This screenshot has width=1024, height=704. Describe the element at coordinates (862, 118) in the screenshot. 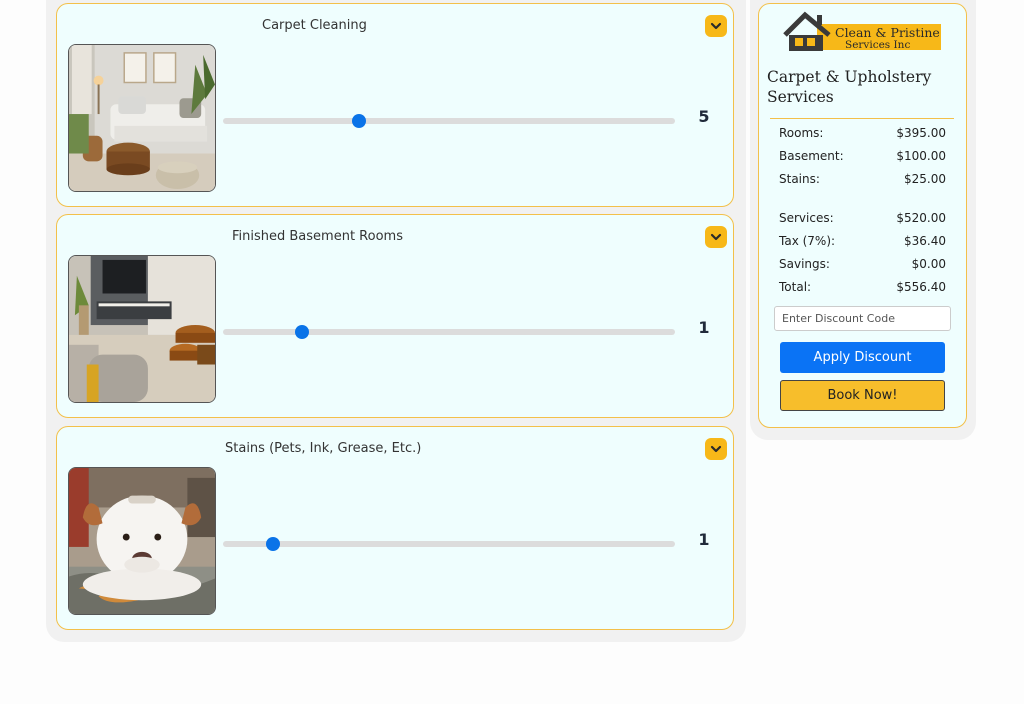

I see `divider` at that location.